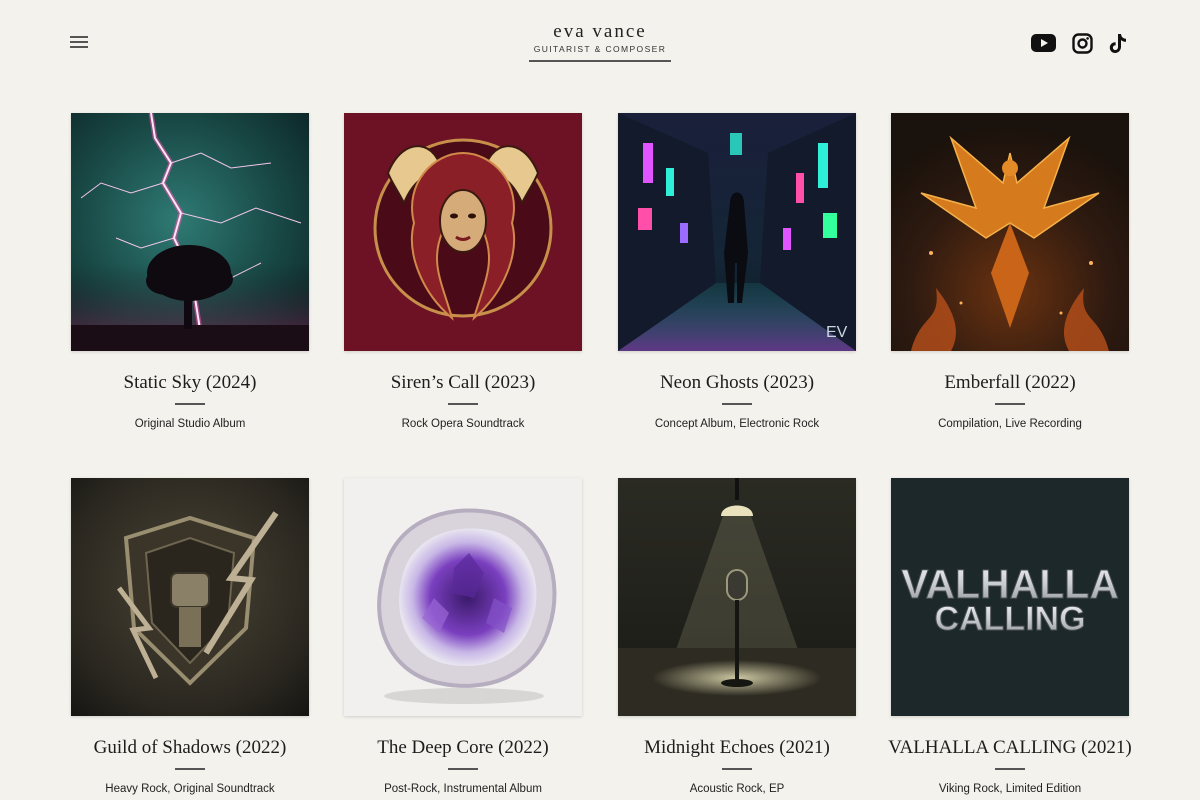  What do you see at coordinates (190, 232) in the screenshot?
I see `album-cover-static-sky` at bounding box center [190, 232].